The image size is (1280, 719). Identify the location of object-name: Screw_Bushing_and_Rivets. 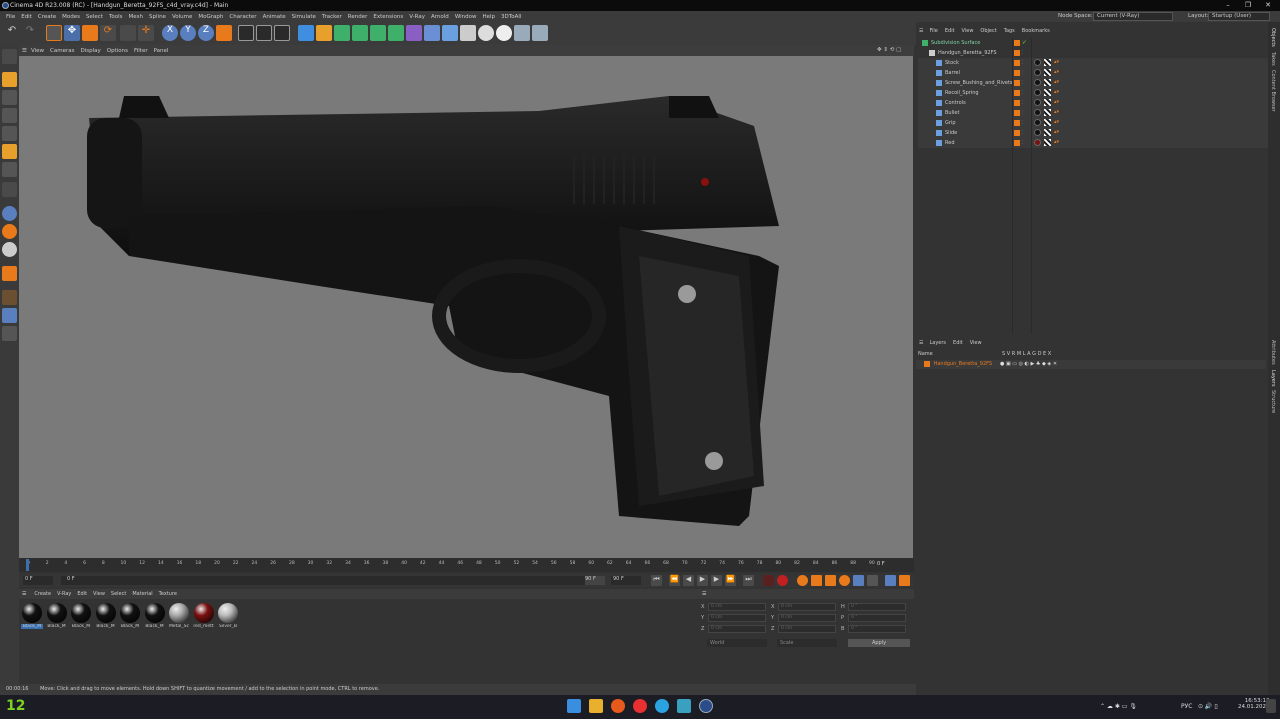
(979, 83).